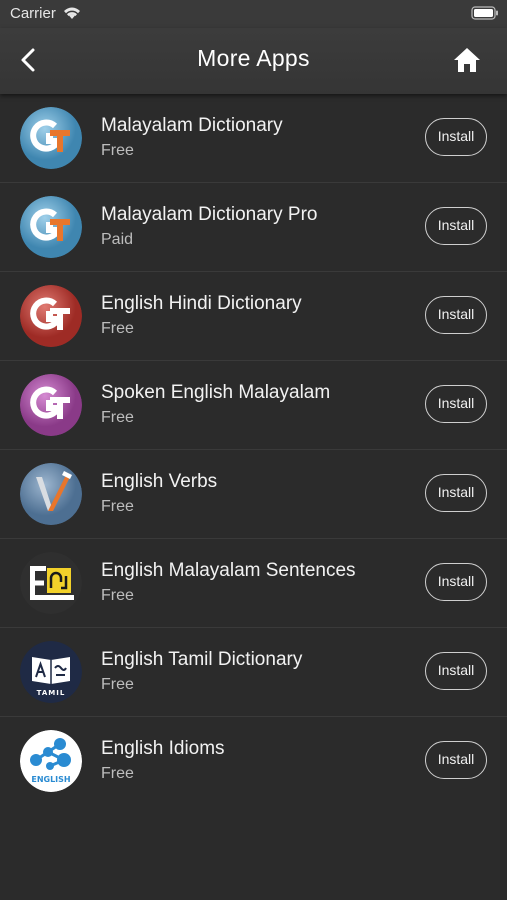  What do you see at coordinates (253, 405) in the screenshot?
I see `app-row: Spoken English Malayalam Free Install` at bounding box center [253, 405].